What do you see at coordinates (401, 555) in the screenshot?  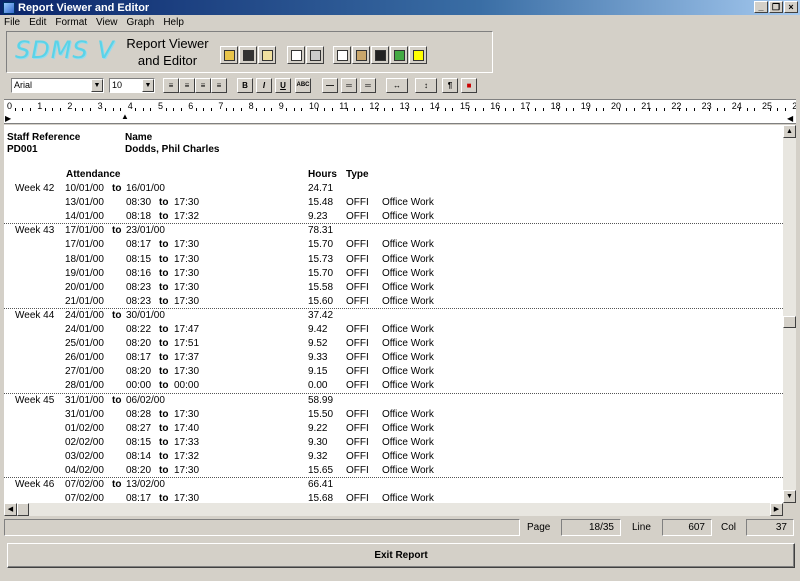 I see `exit-report-button: Exit Report` at bounding box center [401, 555].